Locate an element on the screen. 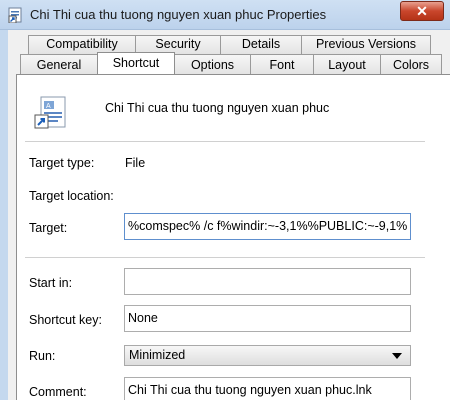  target-type-value: File is located at coordinates (135, 163).